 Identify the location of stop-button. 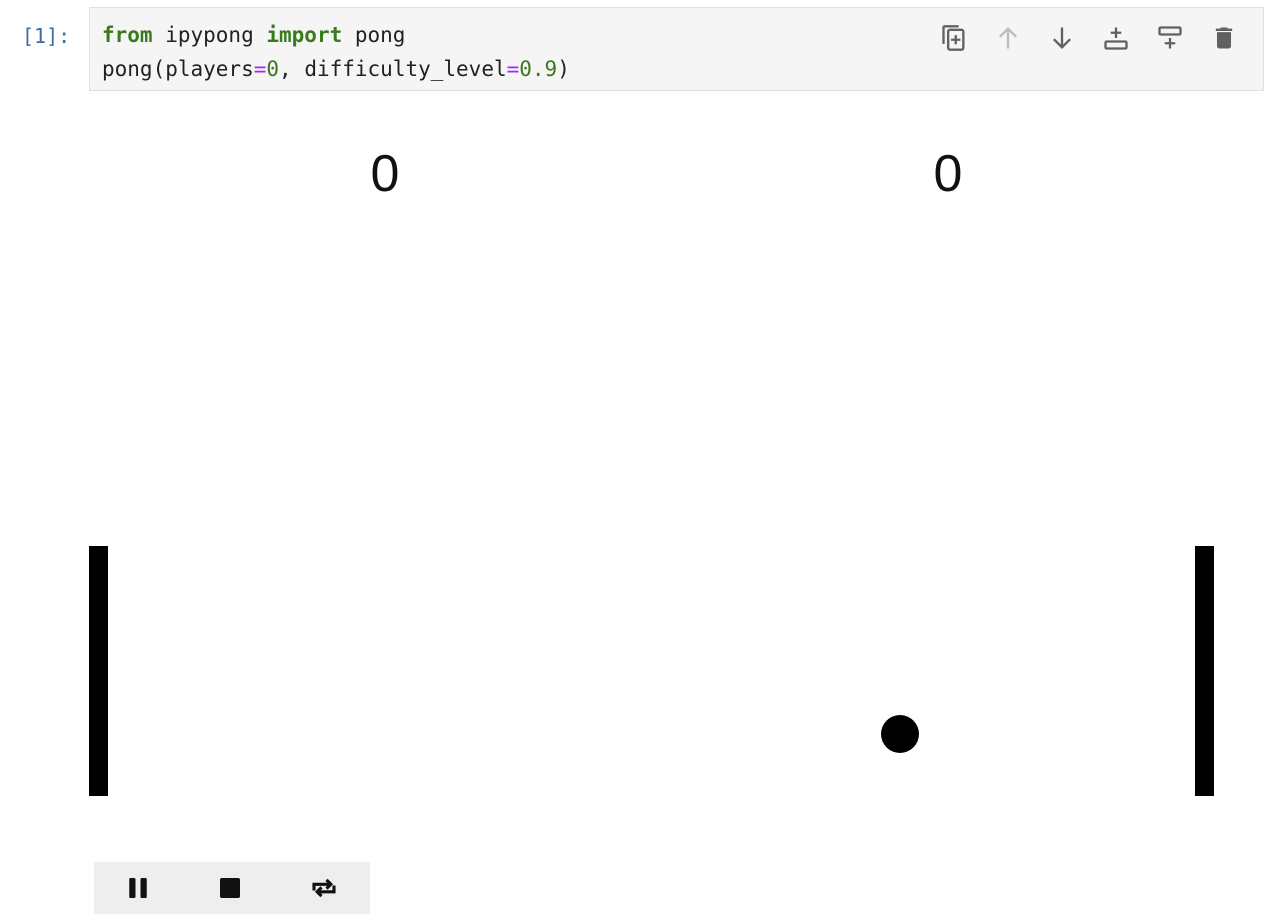
(230, 888).